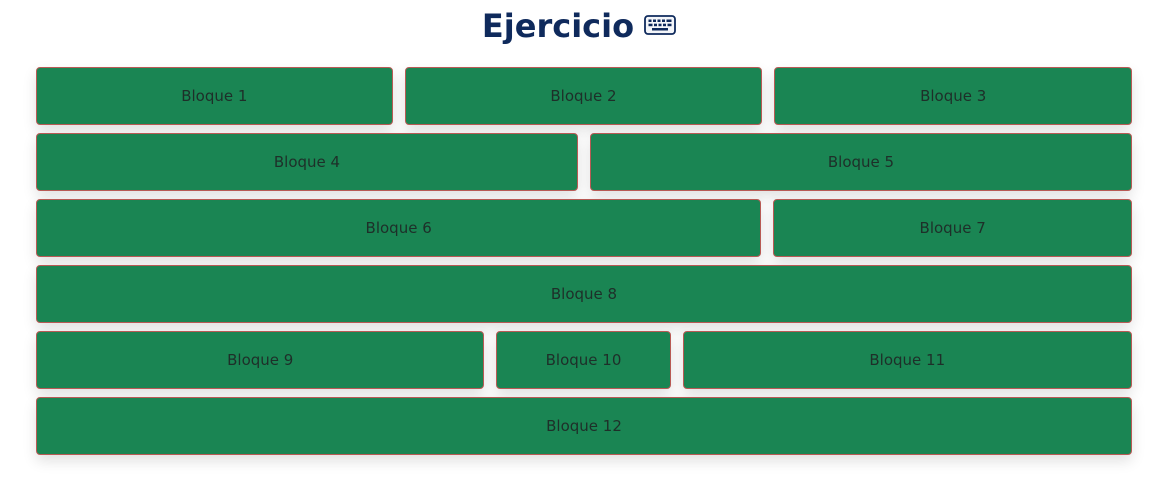 The image size is (1158, 492). I want to click on block-7: Bloque 7, so click(952, 228).